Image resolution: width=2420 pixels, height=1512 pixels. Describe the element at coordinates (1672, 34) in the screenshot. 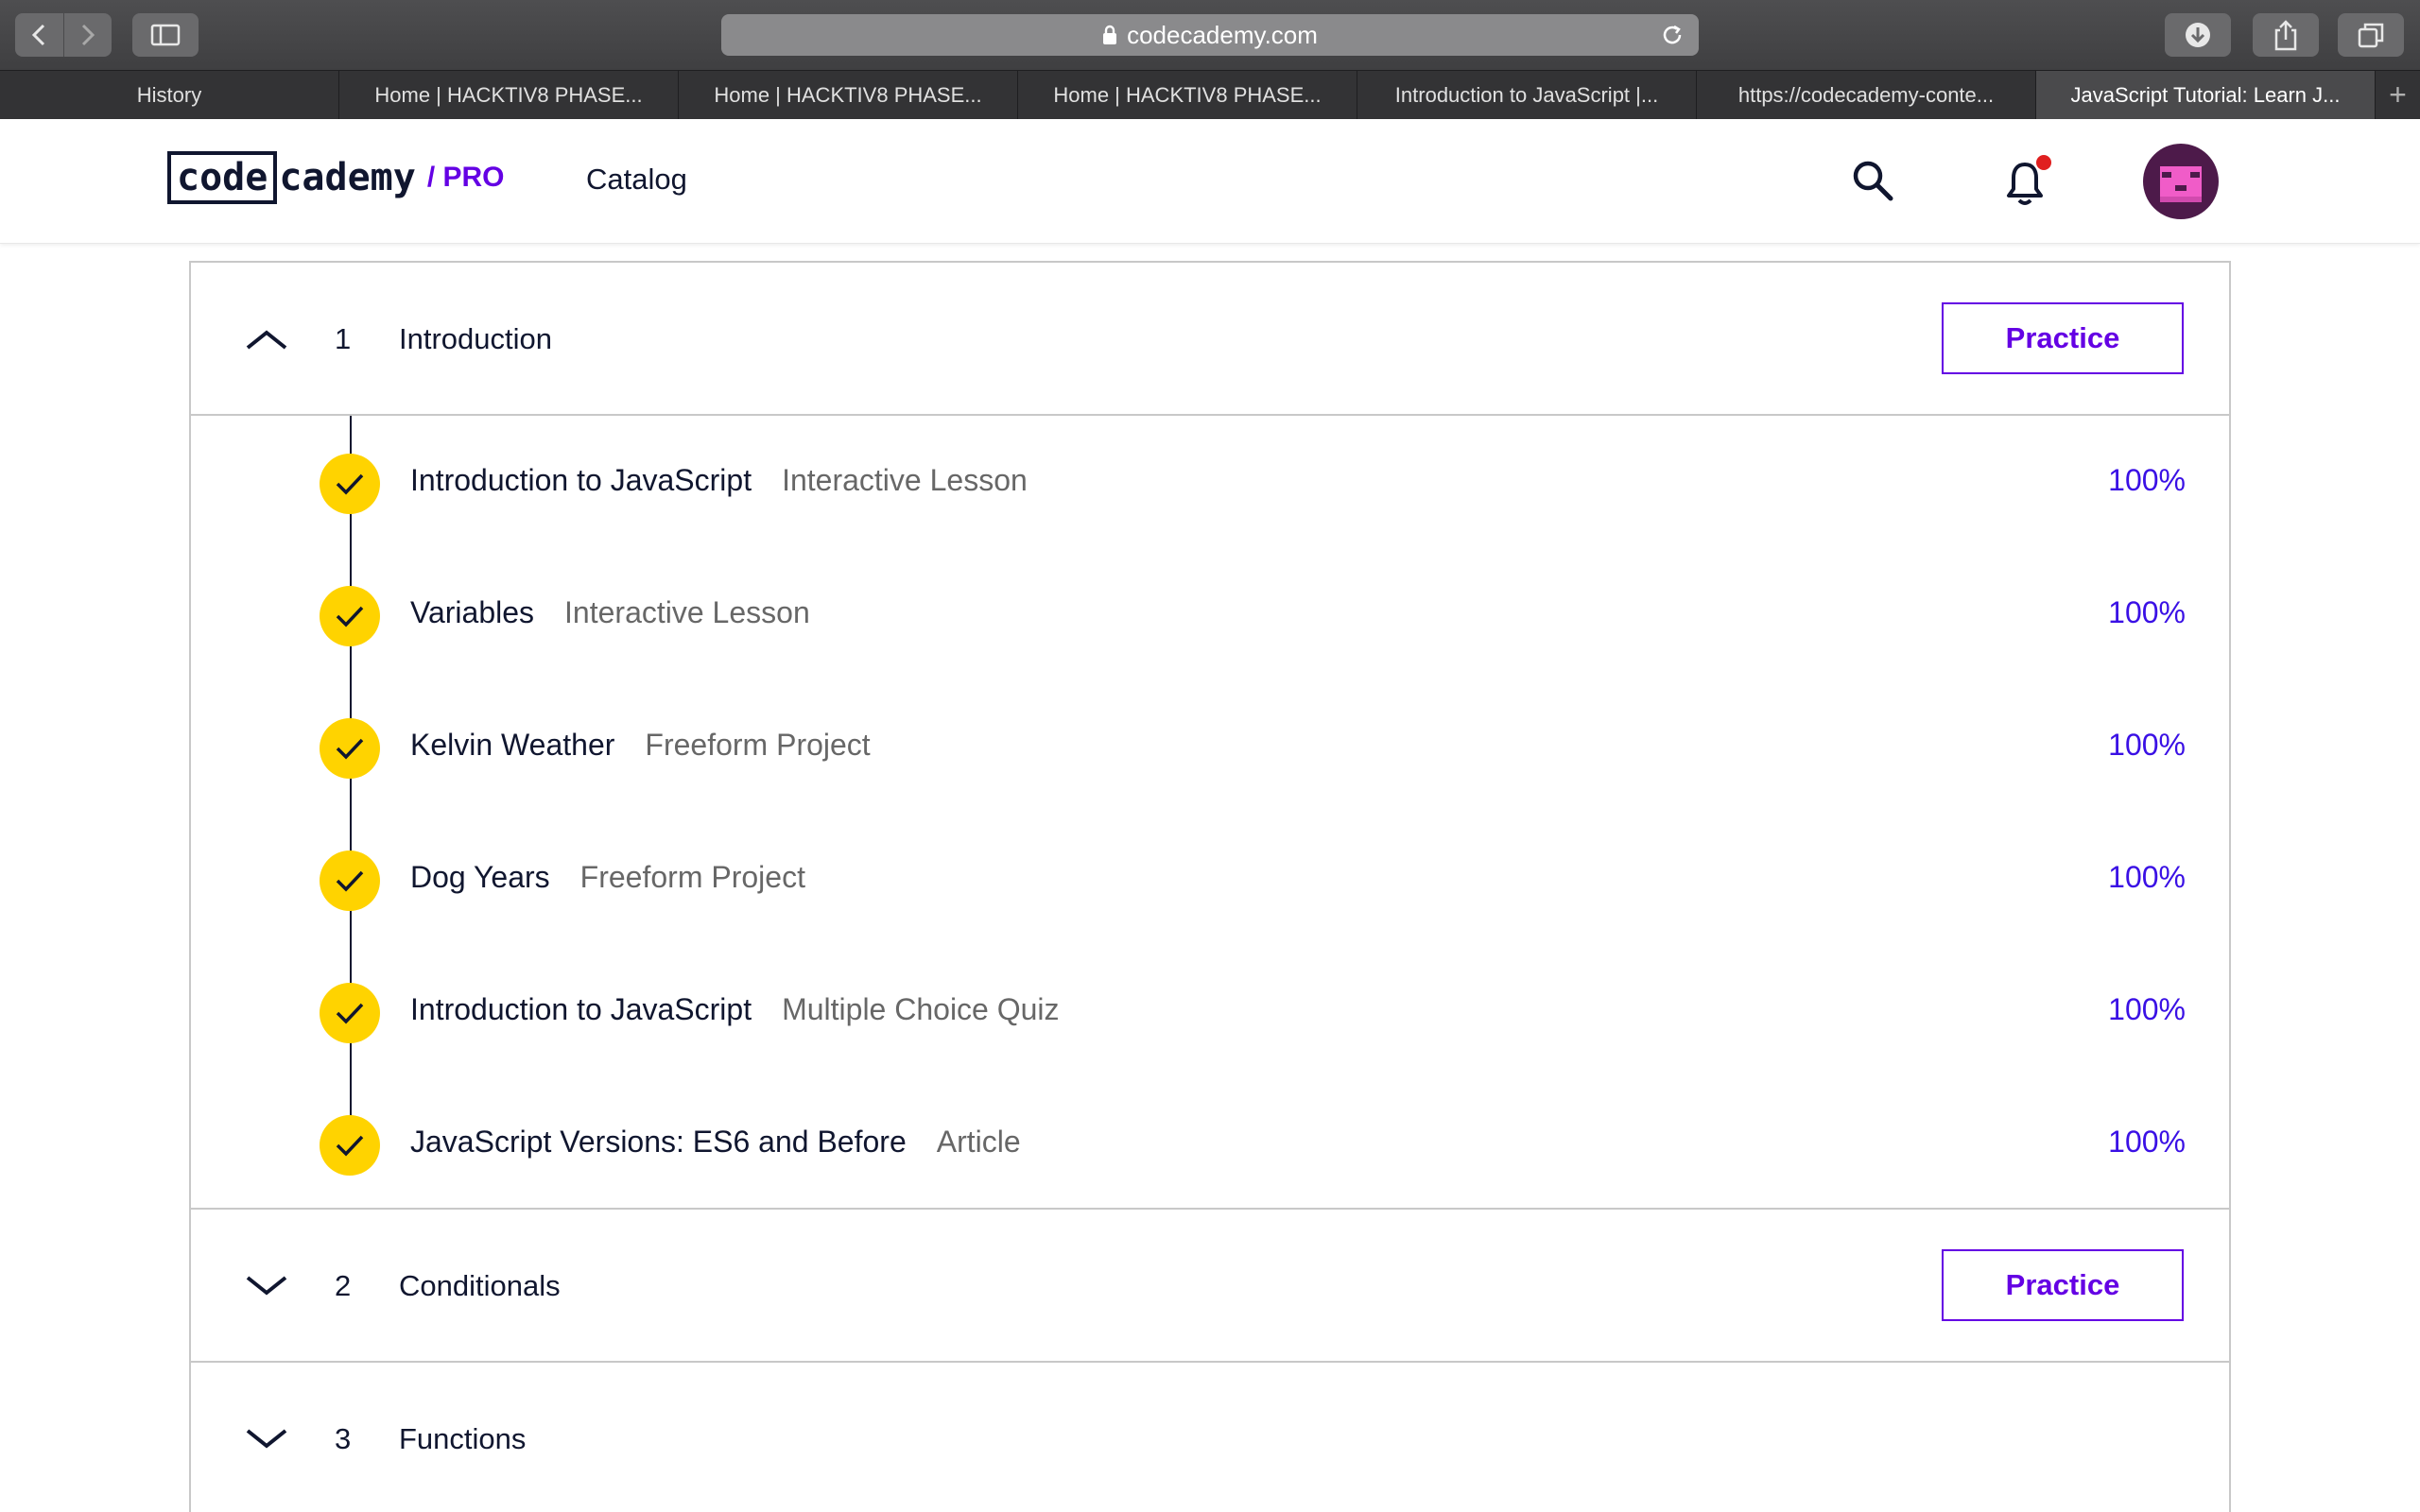

I see `reload-icon` at that location.